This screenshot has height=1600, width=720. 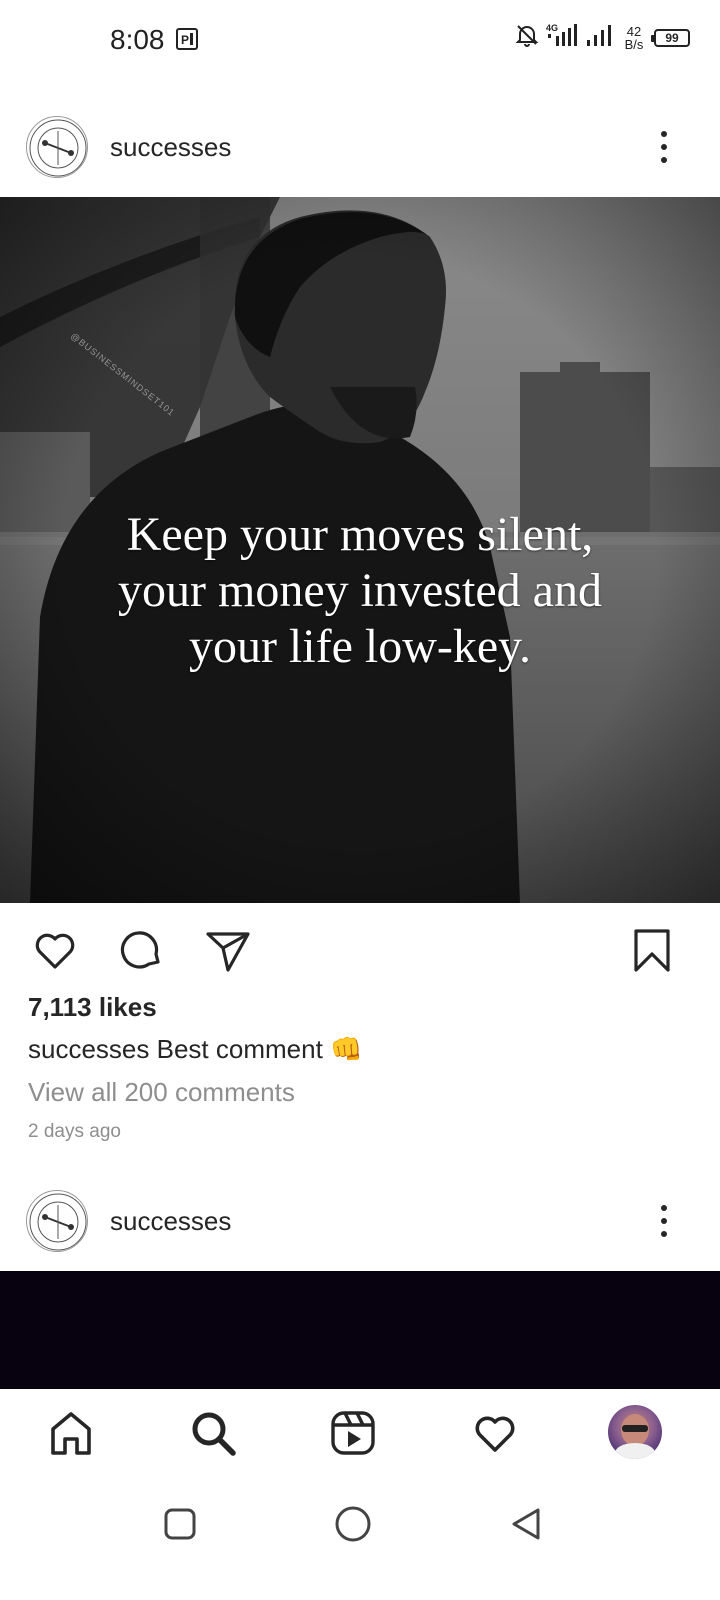 What do you see at coordinates (346, 1049) in the screenshot?
I see `caption-emoji: 👊` at bounding box center [346, 1049].